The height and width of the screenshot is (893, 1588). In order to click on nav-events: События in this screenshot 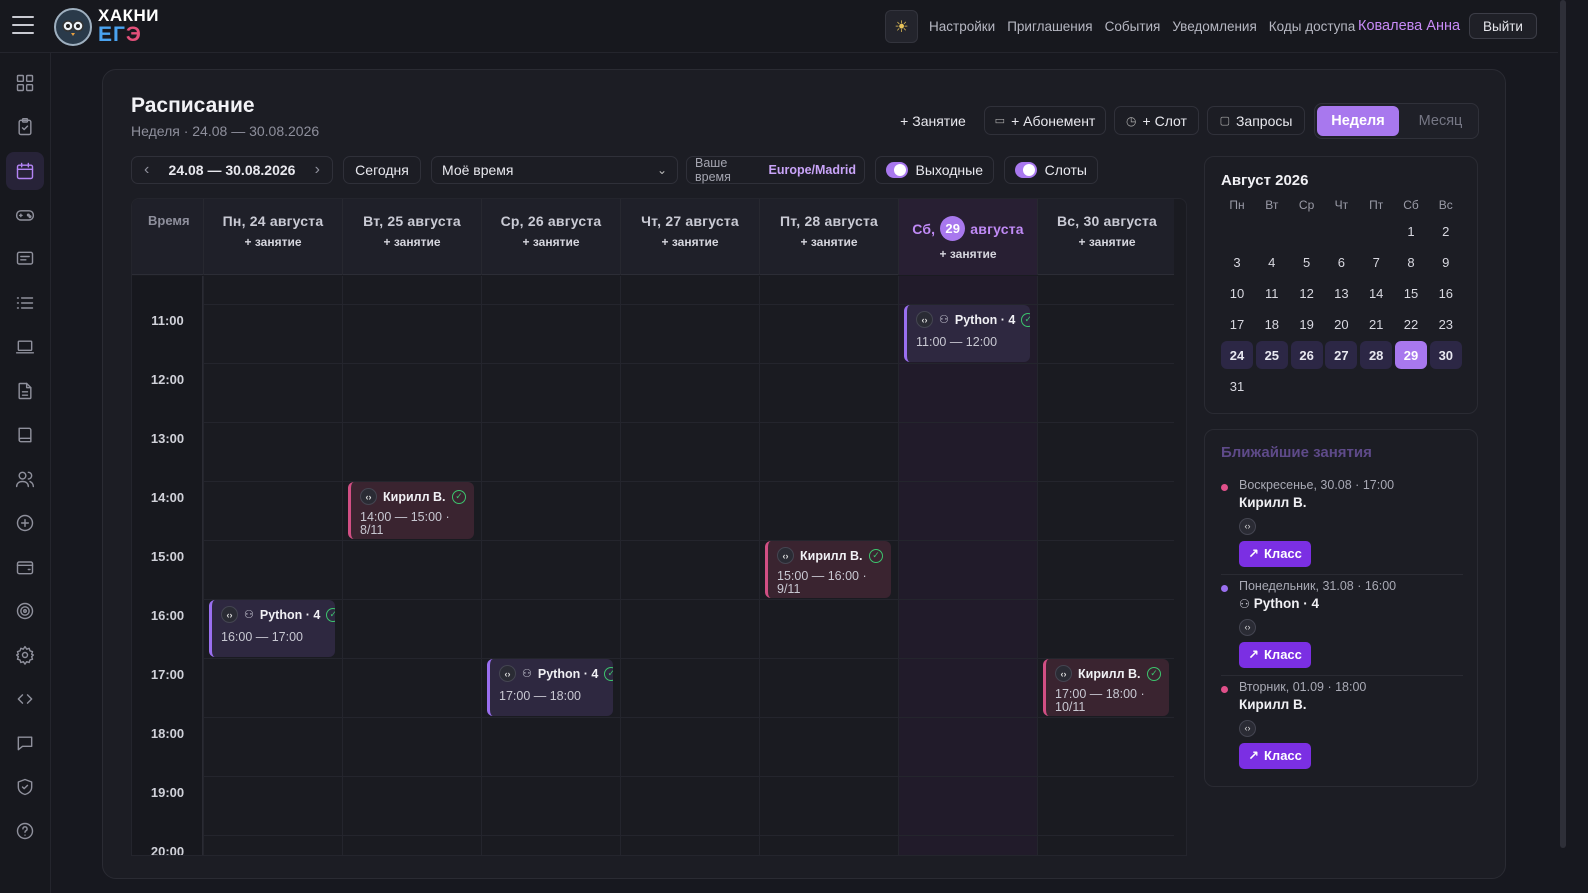, I will do `click(1133, 26)`.